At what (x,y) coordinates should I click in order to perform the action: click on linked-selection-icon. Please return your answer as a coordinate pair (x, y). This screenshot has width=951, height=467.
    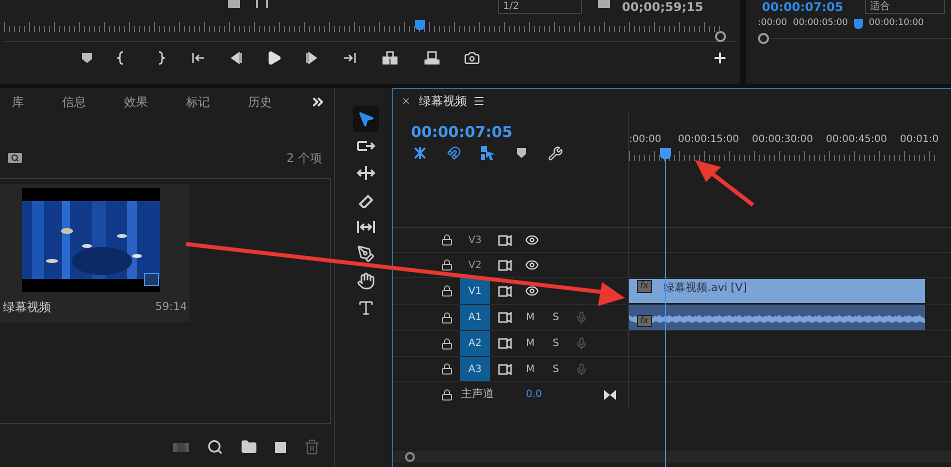
    Looking at the image, I should click on (488, 153).